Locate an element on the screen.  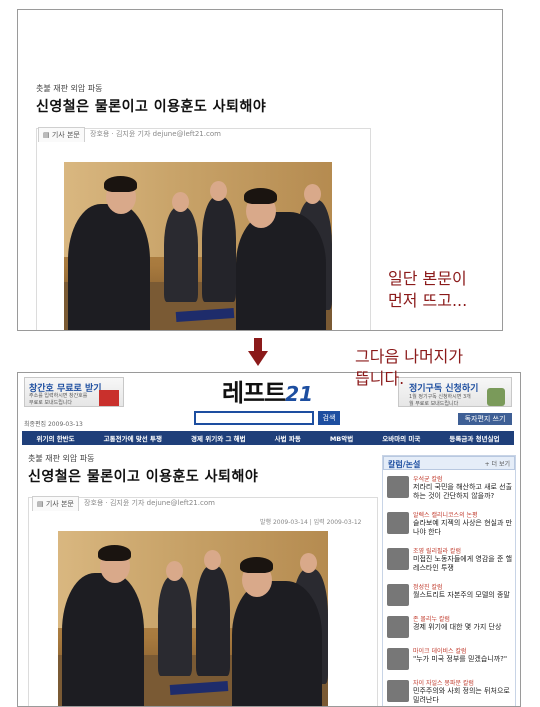
magazine-icon is located at coordinates (109, 398).